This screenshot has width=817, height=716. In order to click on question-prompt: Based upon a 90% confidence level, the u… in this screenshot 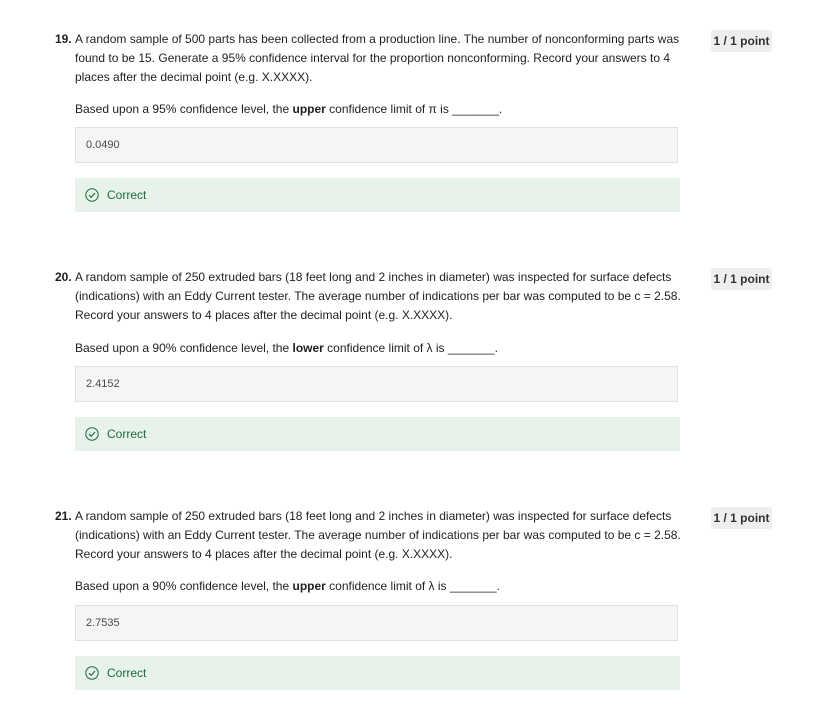, I will do `click(381, 586)`.